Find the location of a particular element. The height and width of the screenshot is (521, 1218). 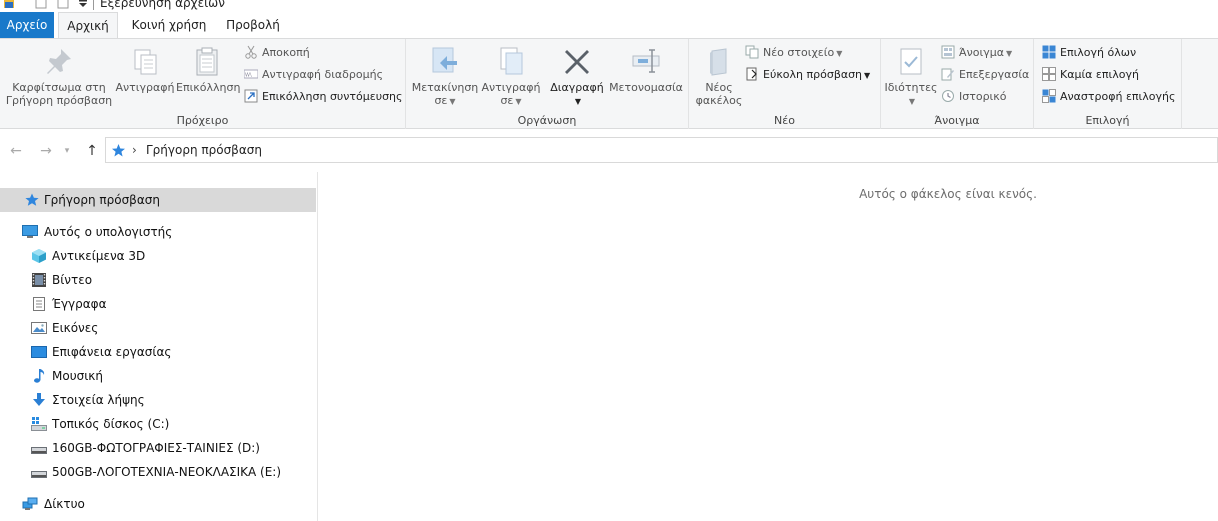

copy-to-button: Αντιγραφή σε ▼ is located at coordinates (511, 76).